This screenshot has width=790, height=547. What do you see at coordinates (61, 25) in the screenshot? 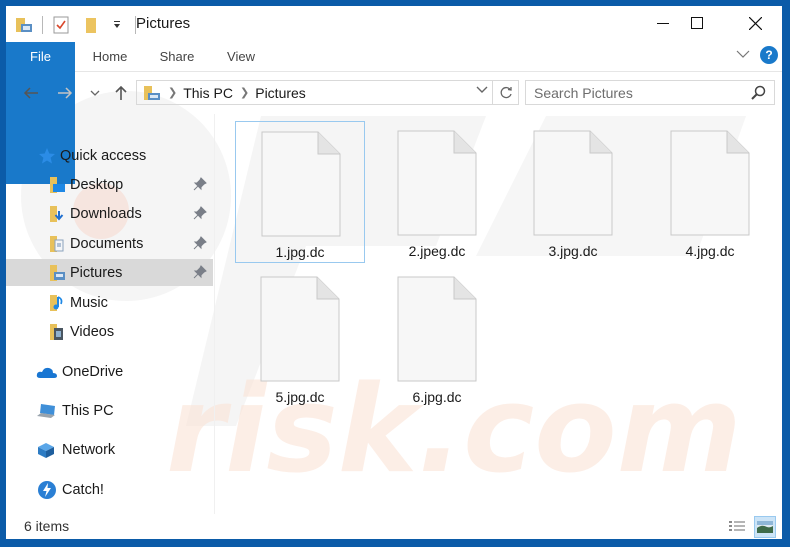
I see `properties-icon` at bounding box center [61, 25].